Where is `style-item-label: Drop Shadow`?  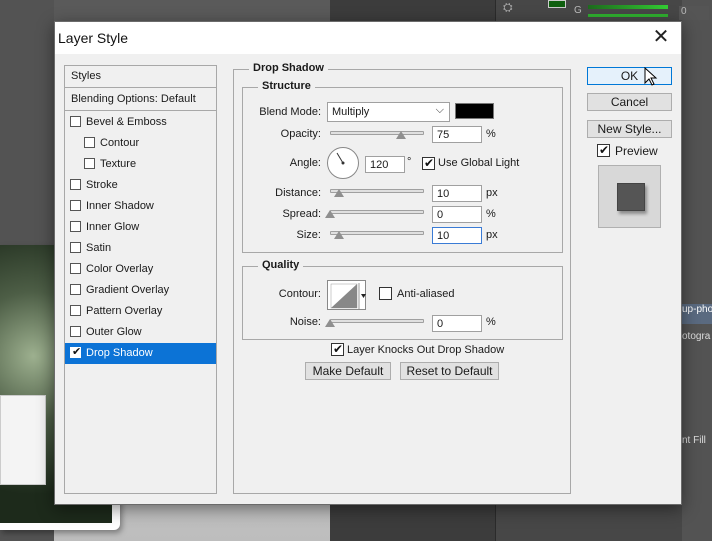
style-item-label: Drop Shadow is located at coordinates (119, 353).